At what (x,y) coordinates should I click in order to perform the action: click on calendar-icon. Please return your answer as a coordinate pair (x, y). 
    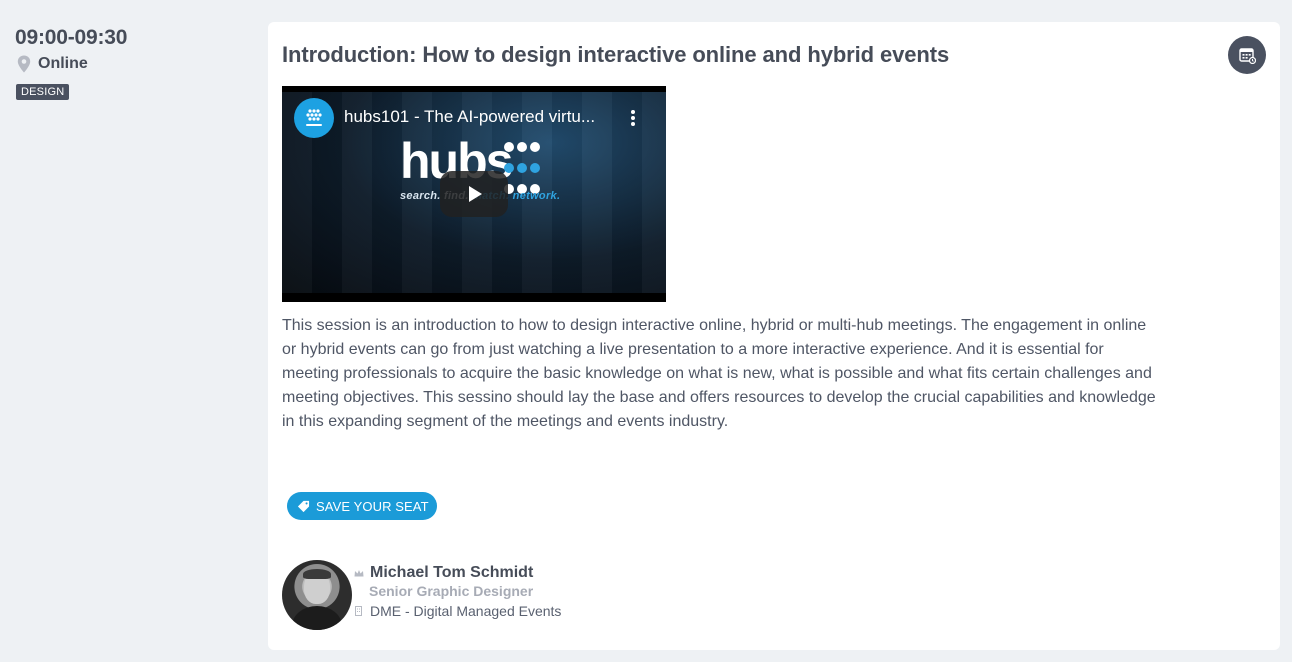
    Looking at the image, I should click on (1247, 56).